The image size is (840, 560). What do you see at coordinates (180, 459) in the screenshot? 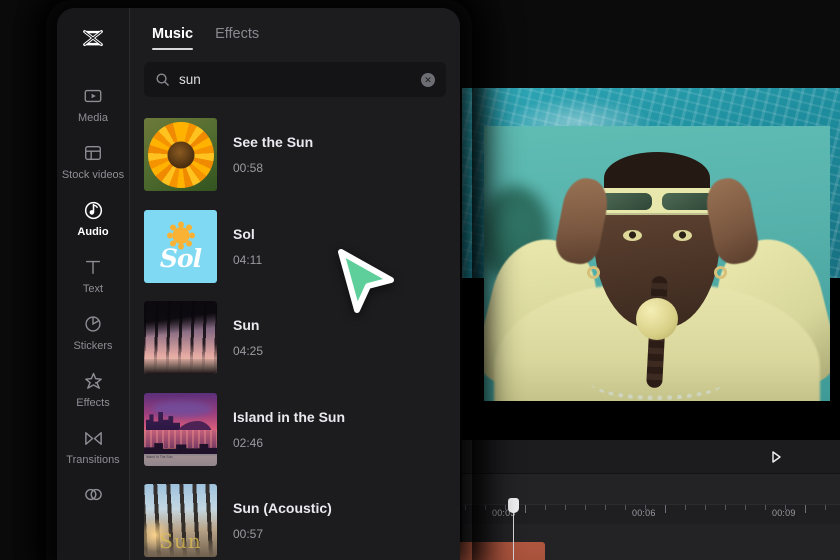
I see `island-artwork-caption: Island In The Sun` at bounding box center [180, 459].